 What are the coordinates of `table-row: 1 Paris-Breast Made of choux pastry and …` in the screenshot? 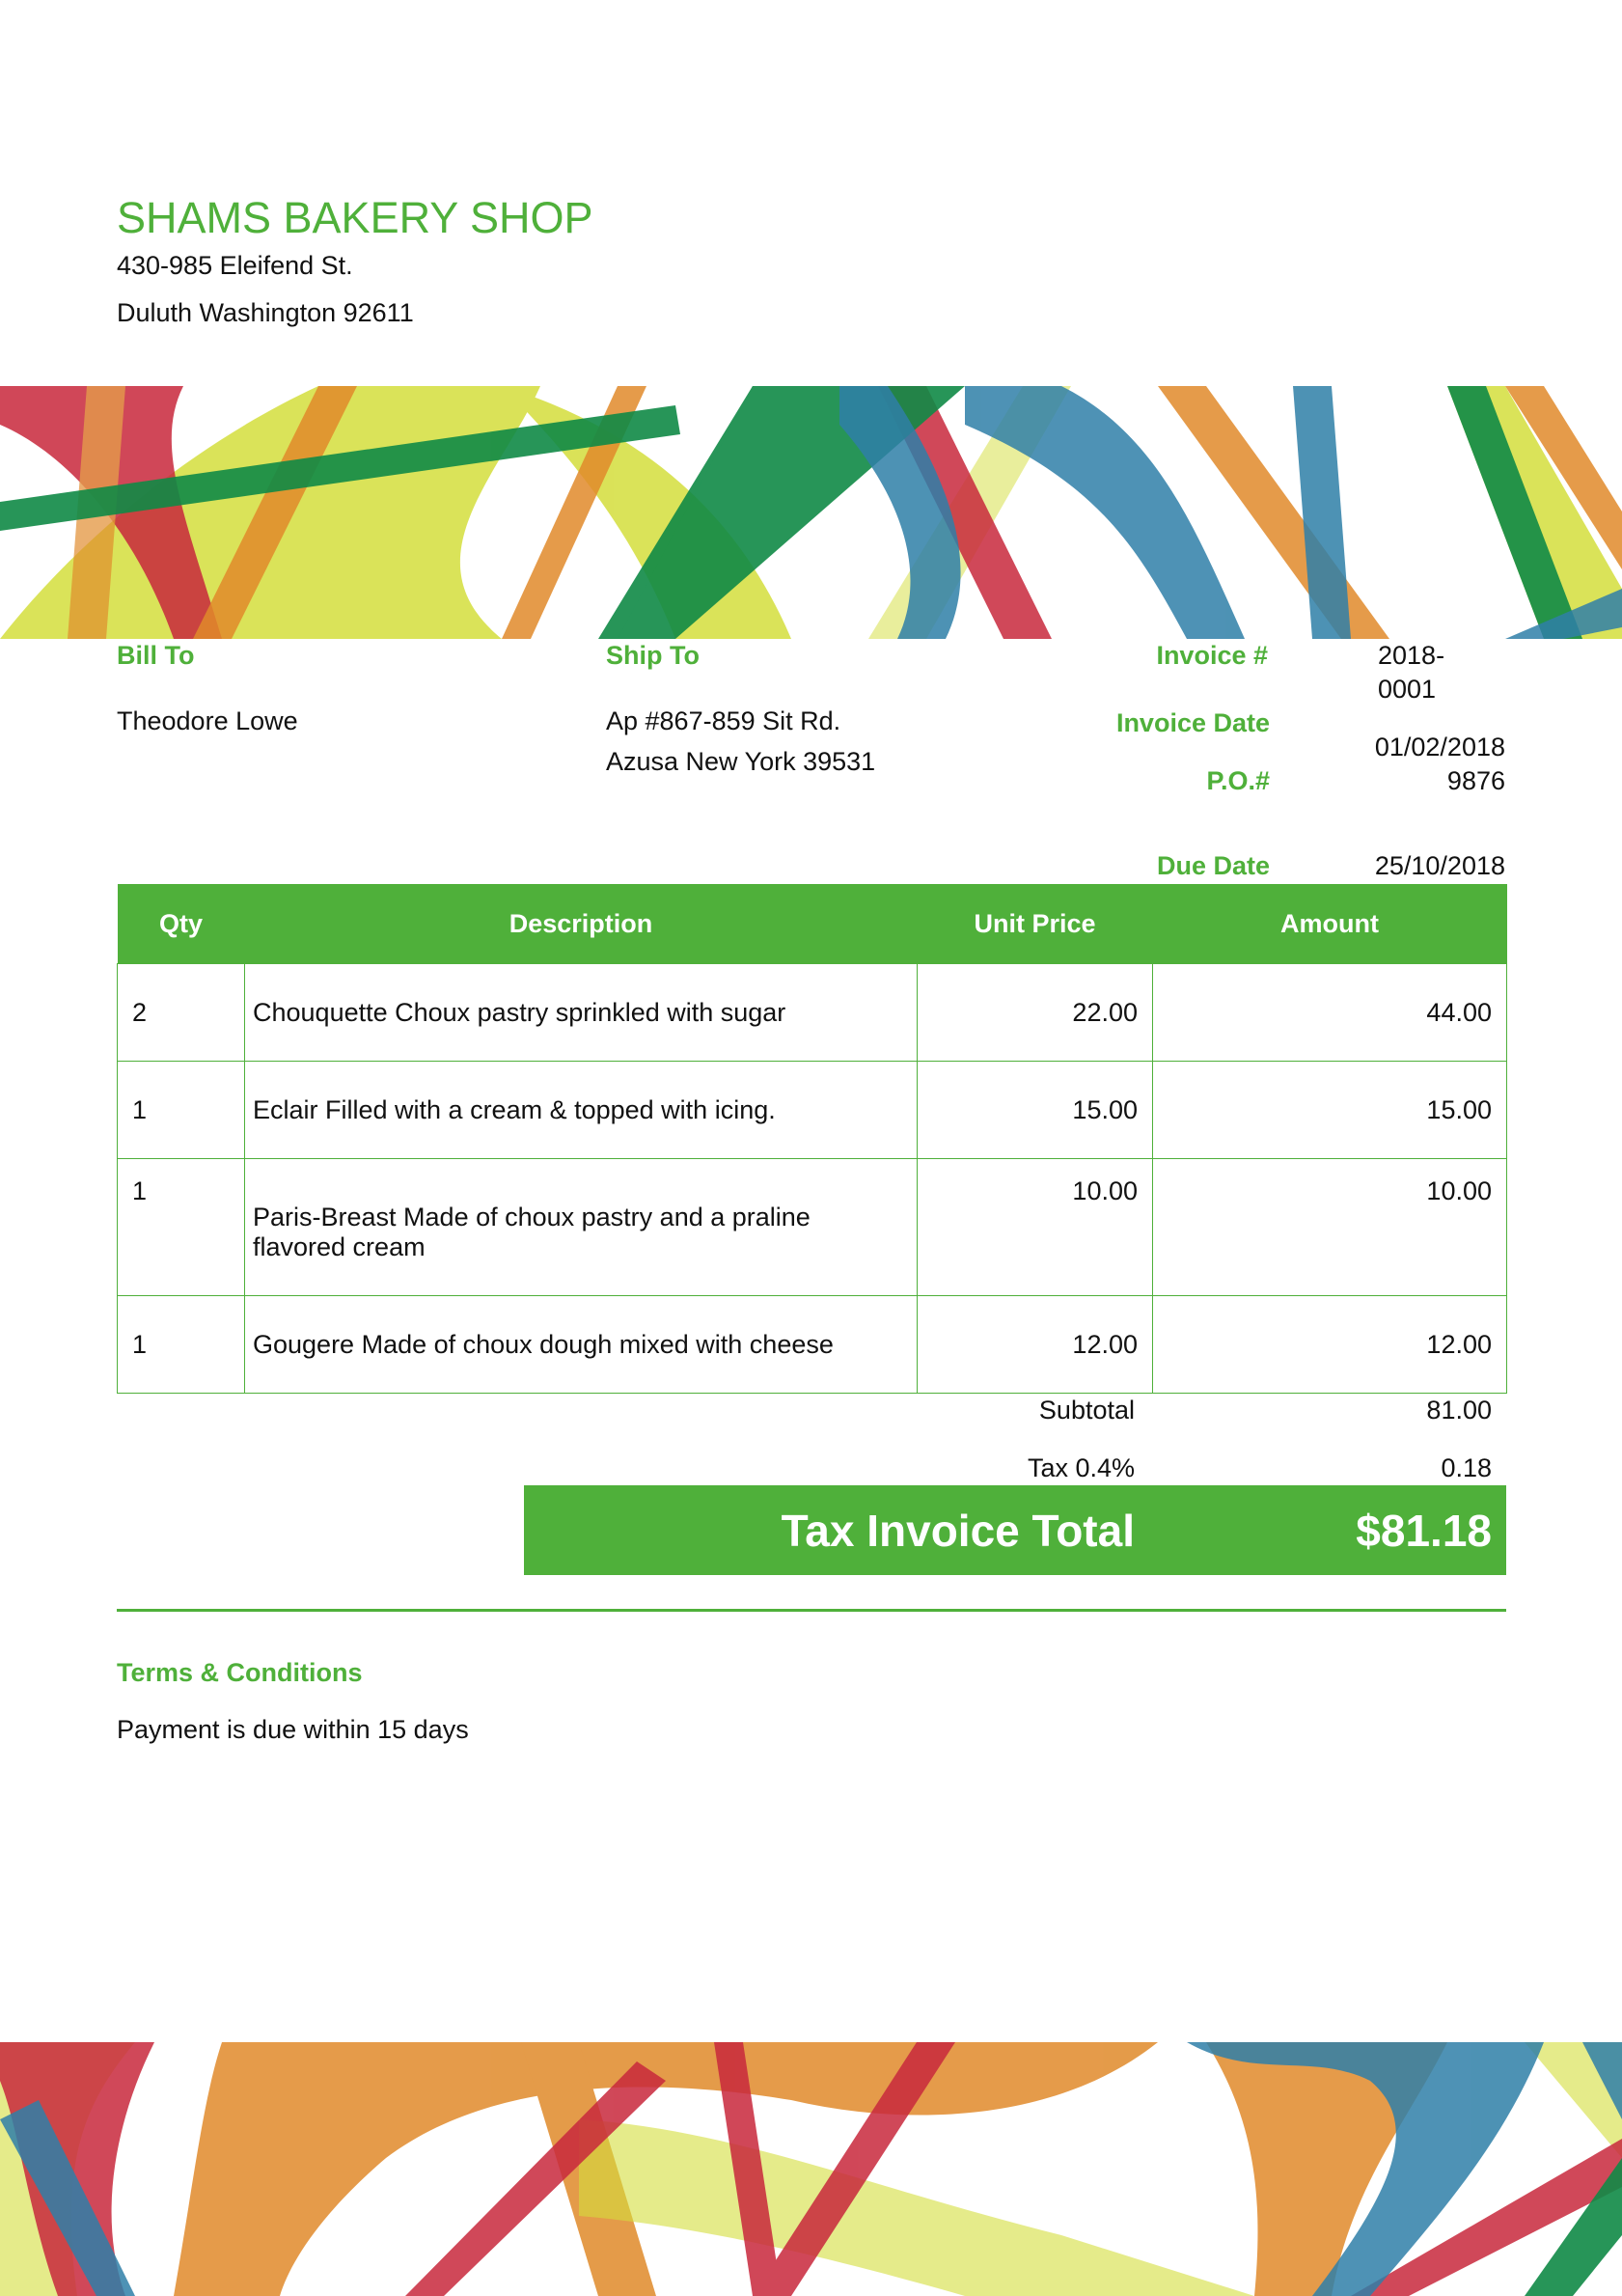 It's located at (812, 1227).